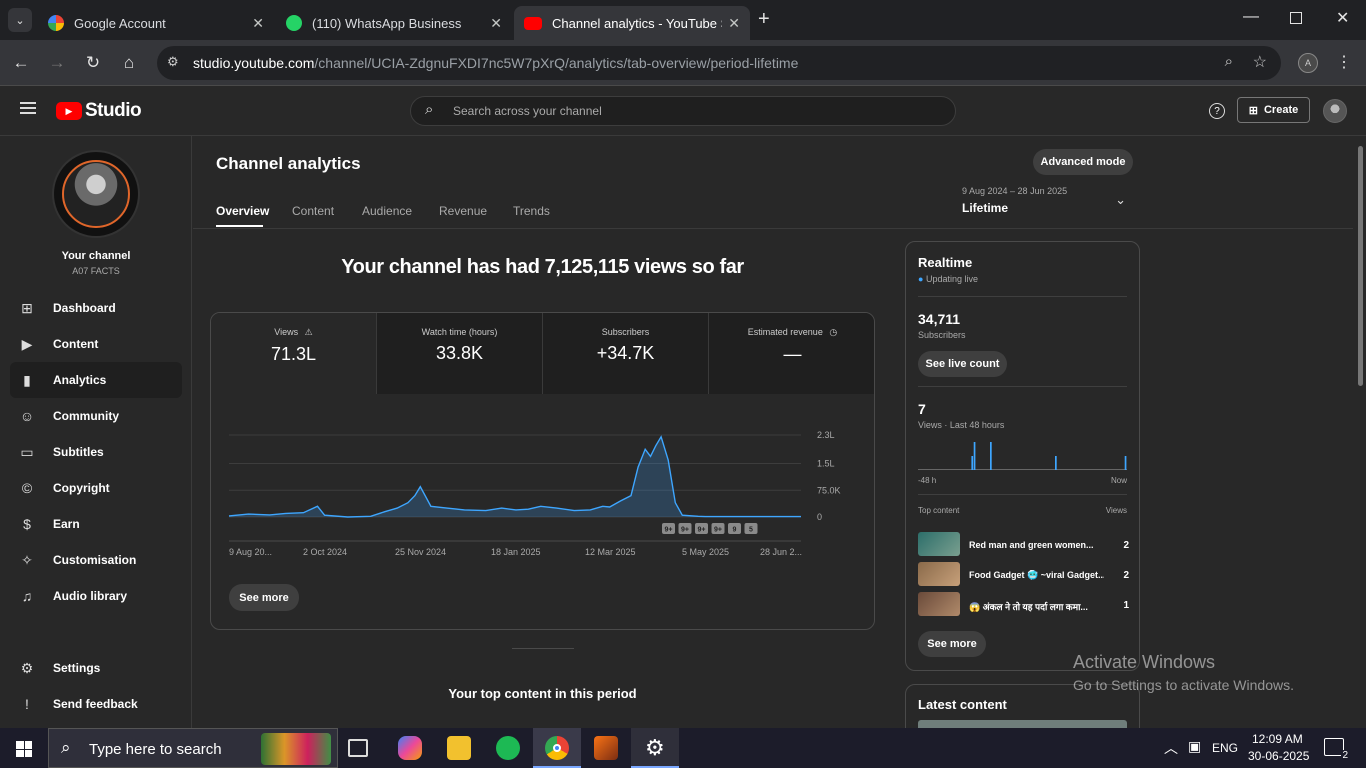 The image size is (1366, 768). I want to click on upload-marker: 9, so click(734, 528).